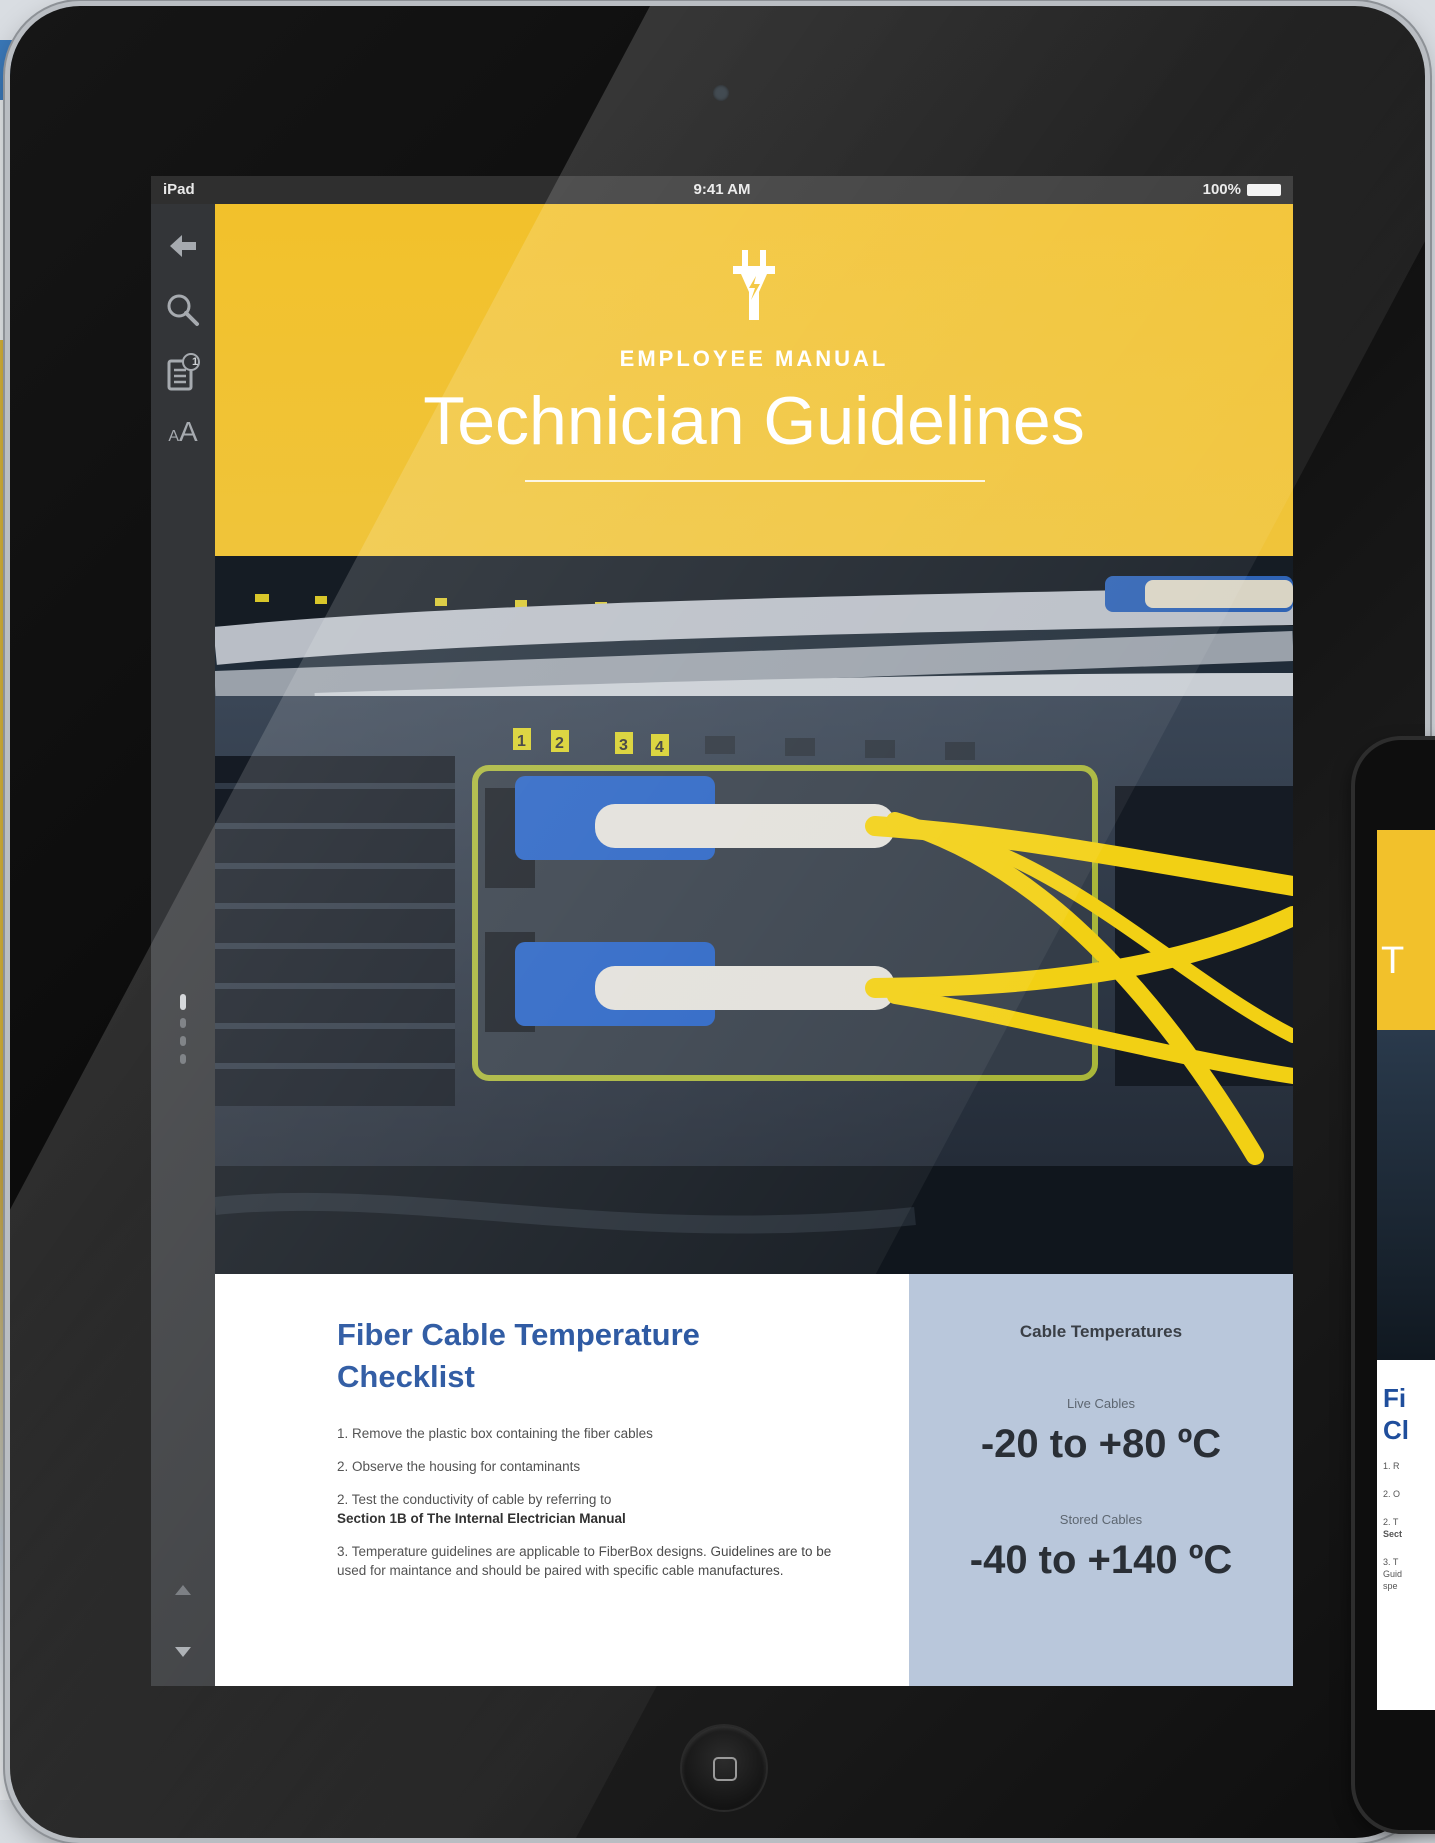 The image size is (1435, 1843). I want to click on port-label: 4, so click(659, 747).